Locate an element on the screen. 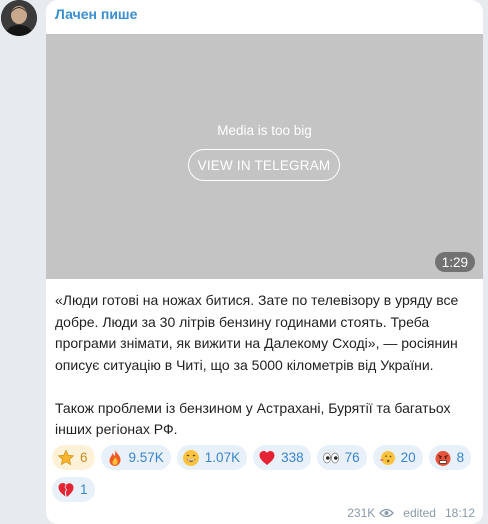 This screenshot has height=524, width=488. angry-face-icon is located at coordinates (443, 458).